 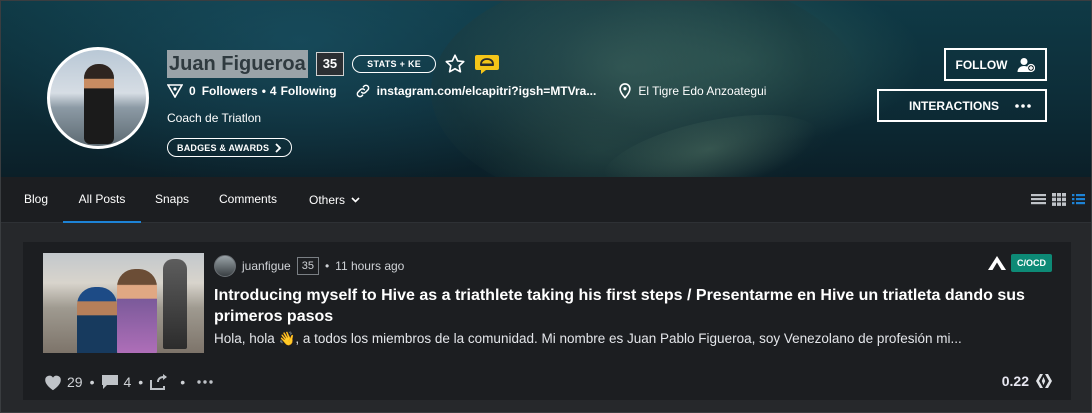 What do you see at coordinates (229, 91) in the screenshot?
I see `followers-label: Followers` at bounding box center [229, 91].